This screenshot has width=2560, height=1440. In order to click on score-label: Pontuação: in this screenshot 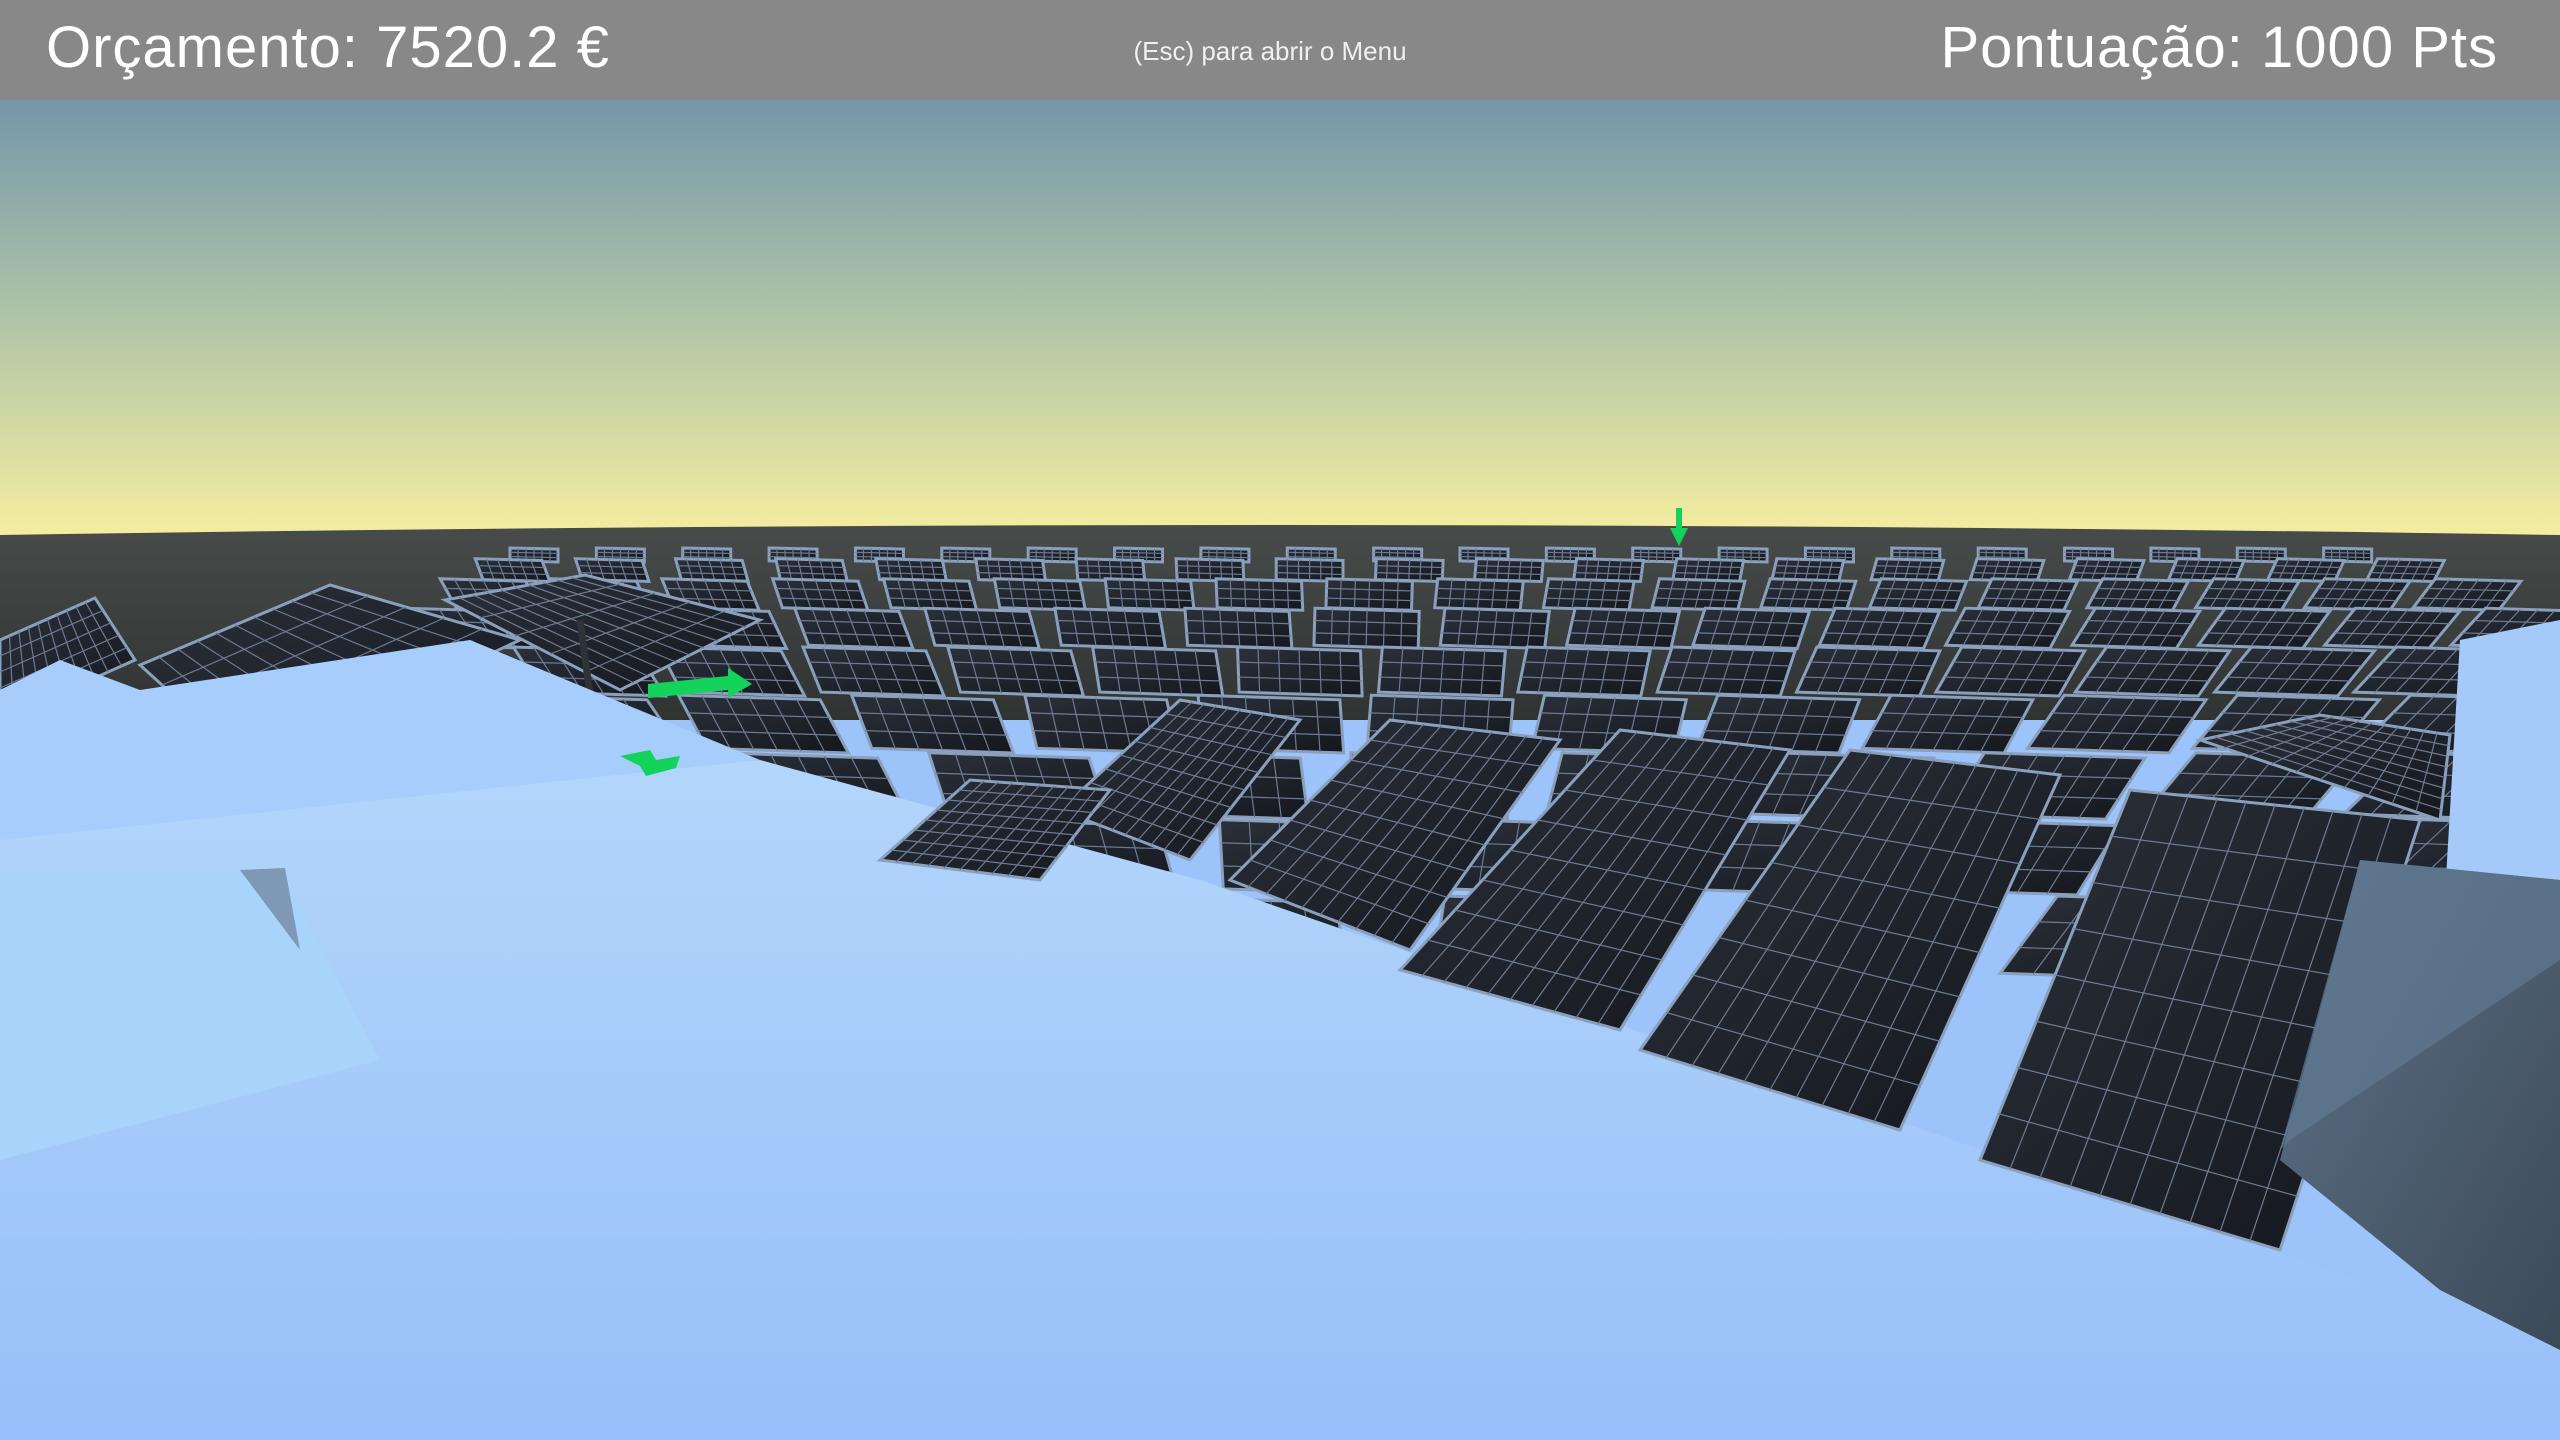, I will do `click(2092, 47)`.